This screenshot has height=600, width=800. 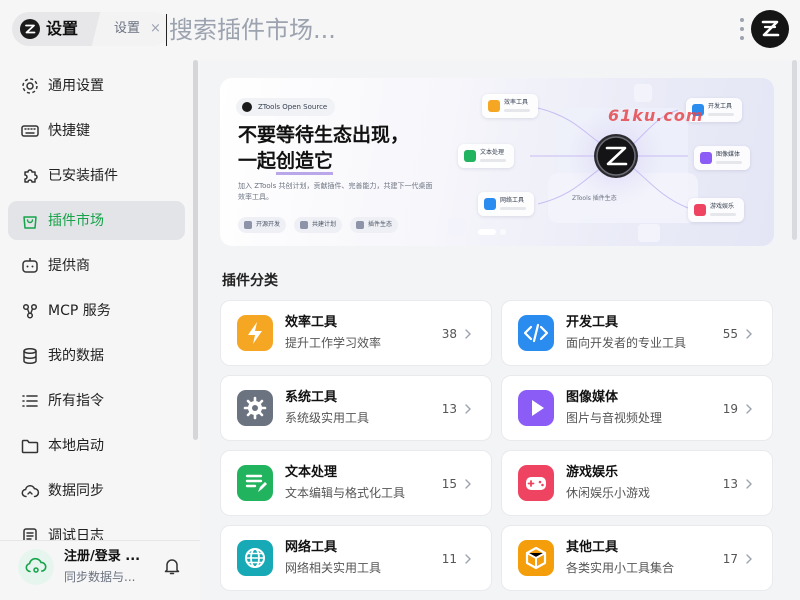 I want to click on sidebar-scrollbar, so click(x=195, y=250).